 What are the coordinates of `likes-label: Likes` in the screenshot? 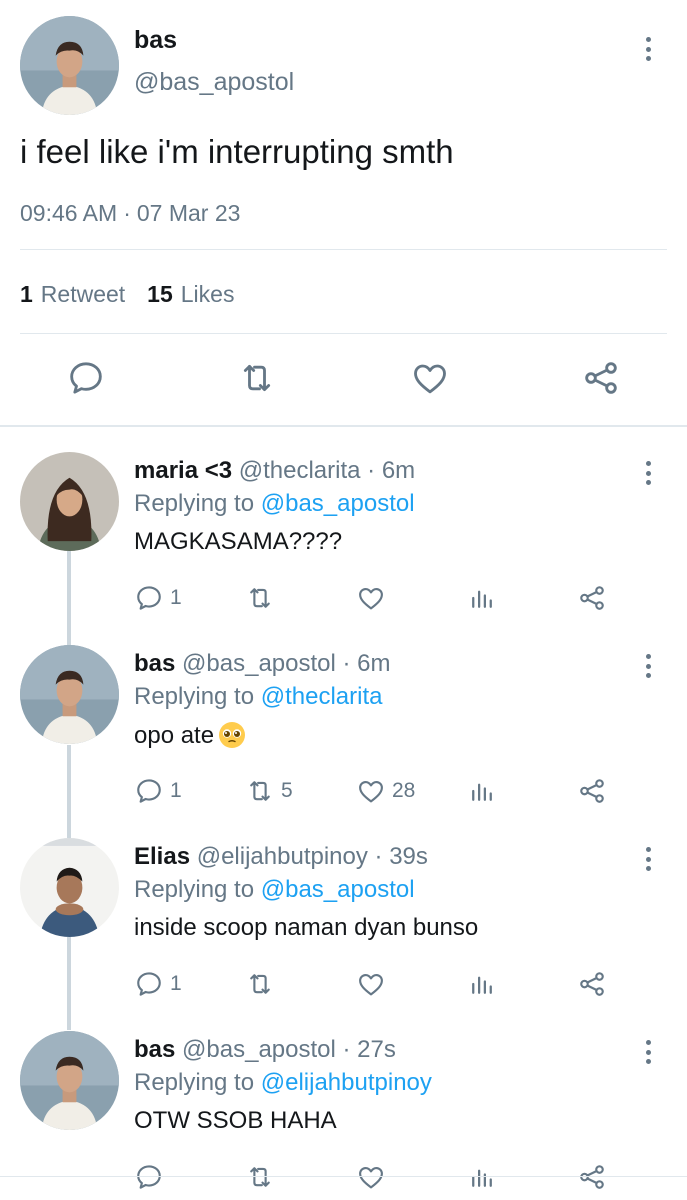 It's located at (207, 294).